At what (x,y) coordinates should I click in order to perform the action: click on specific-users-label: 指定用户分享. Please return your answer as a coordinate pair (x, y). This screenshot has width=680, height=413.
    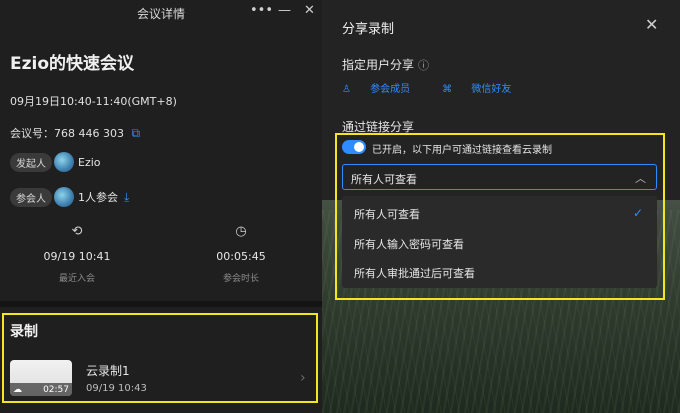
    Looking at the image, I should click on (378, 65).